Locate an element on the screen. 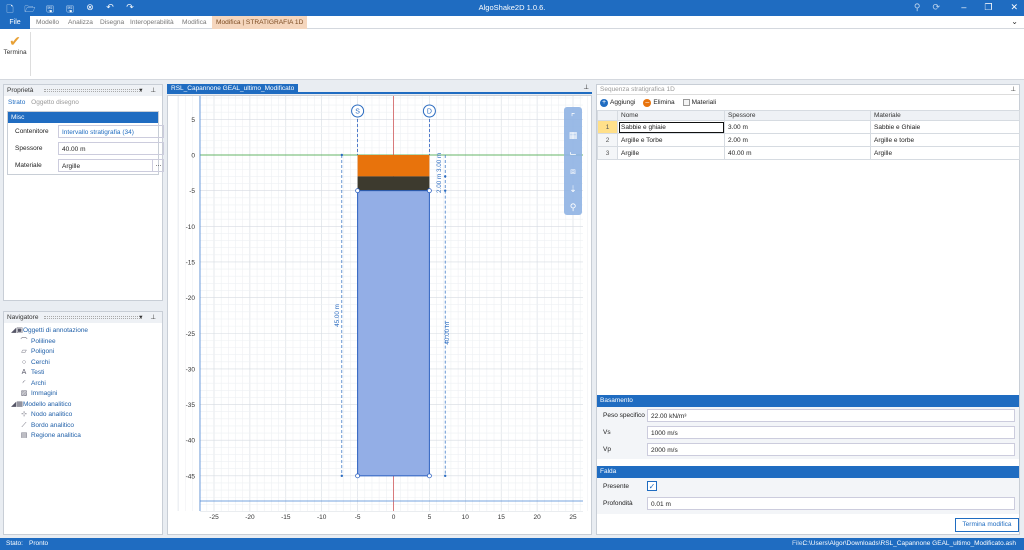  navigator-item: ▱ Poligoni is located at coordinates (83, 352).